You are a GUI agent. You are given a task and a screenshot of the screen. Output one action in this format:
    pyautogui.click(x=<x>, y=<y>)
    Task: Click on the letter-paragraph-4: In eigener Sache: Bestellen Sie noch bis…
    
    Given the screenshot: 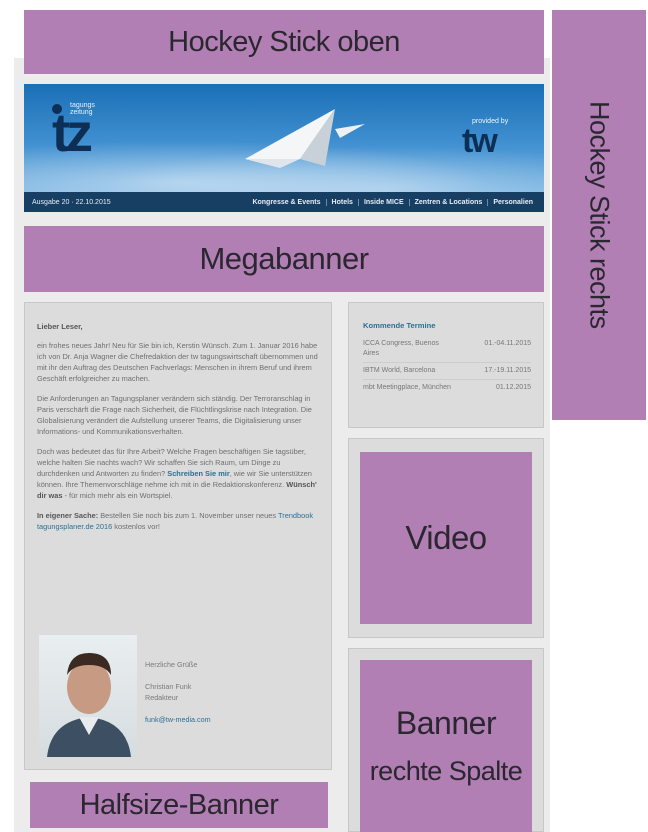 What is the action you would take?
    pyautogui.click(x=175, y=521)
    